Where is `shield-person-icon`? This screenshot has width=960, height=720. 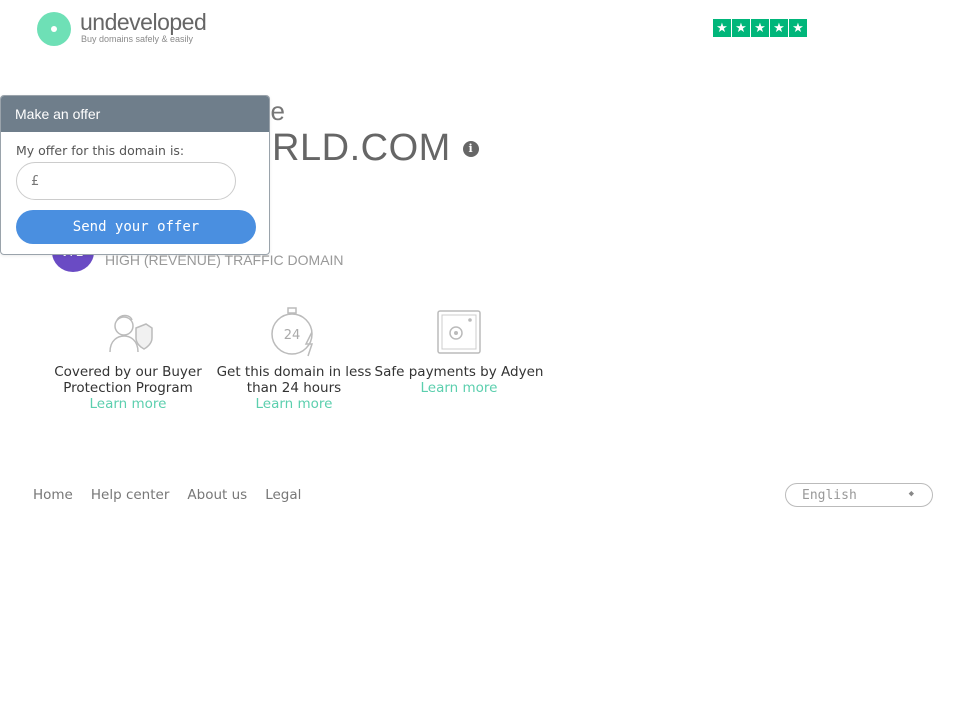
shield-person-icon is located at coordinates (131, 333).